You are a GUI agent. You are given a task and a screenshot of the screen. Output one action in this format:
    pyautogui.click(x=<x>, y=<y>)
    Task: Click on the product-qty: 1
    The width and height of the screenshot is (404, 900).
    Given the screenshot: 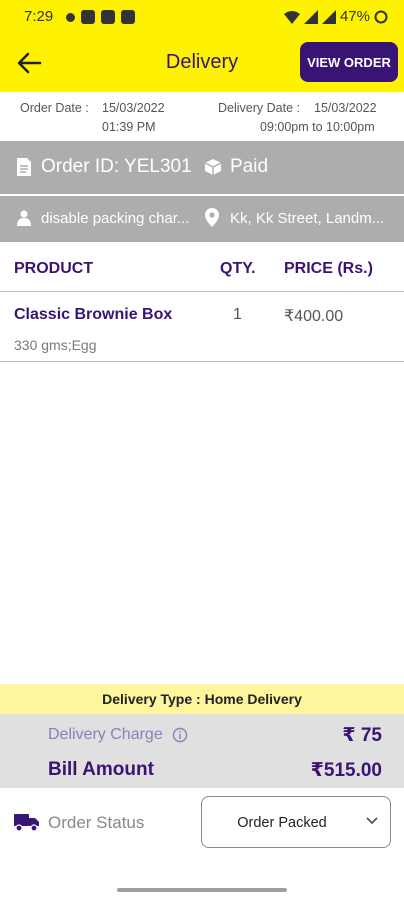 What is the action you would take?
    pyautogui.click(x=237, y=314)
    